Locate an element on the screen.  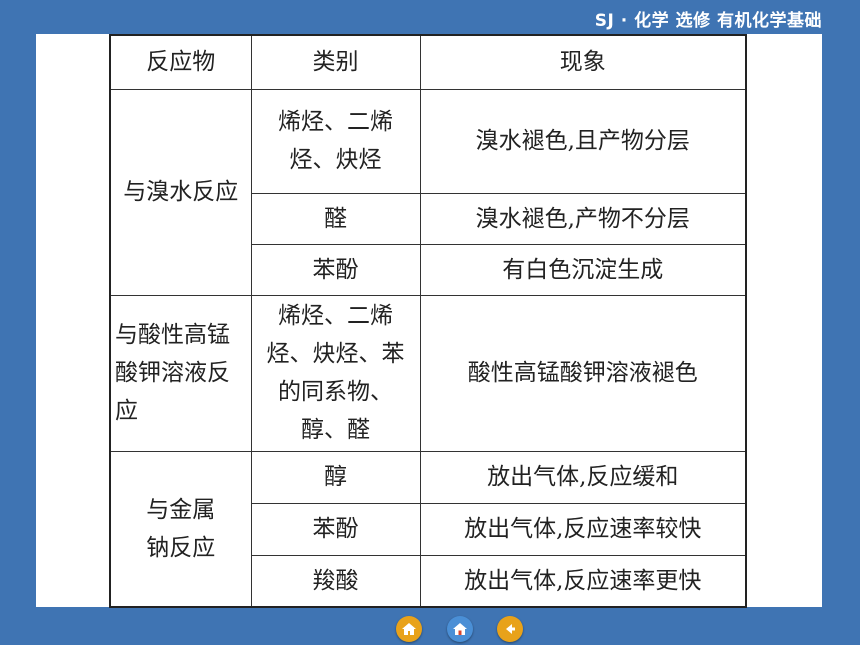
phenomenon-cell: 放出气体,反应缓和 is located at coordinates (583, 477).